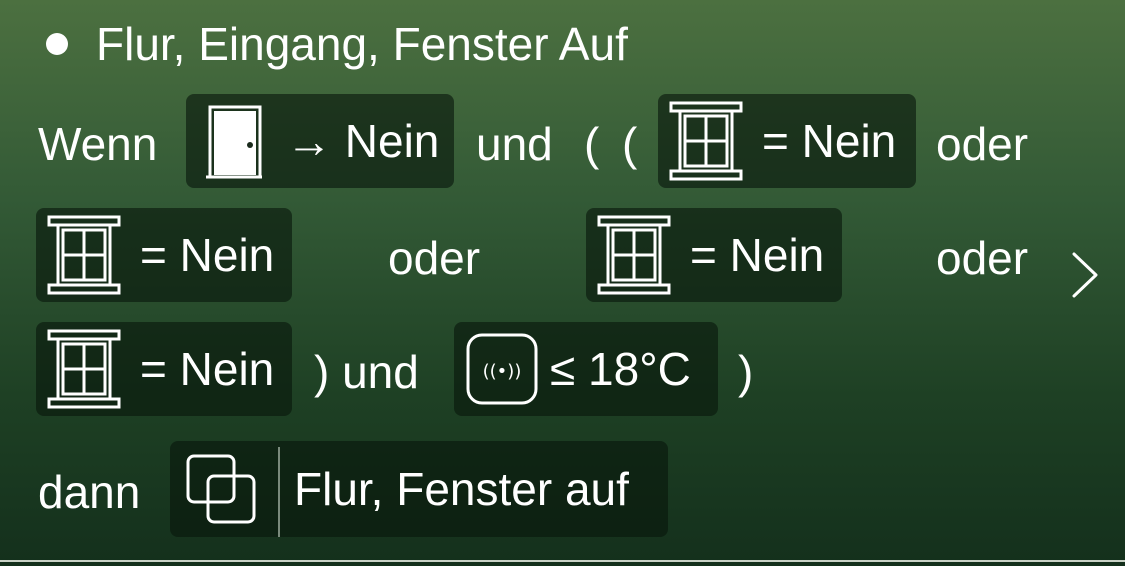 The height and width of the screenshot is (566, 1125). What do you see at coordinates (746, 372) in the screenshot?
I see `close-paren: )` at bounding box center [746, 372].